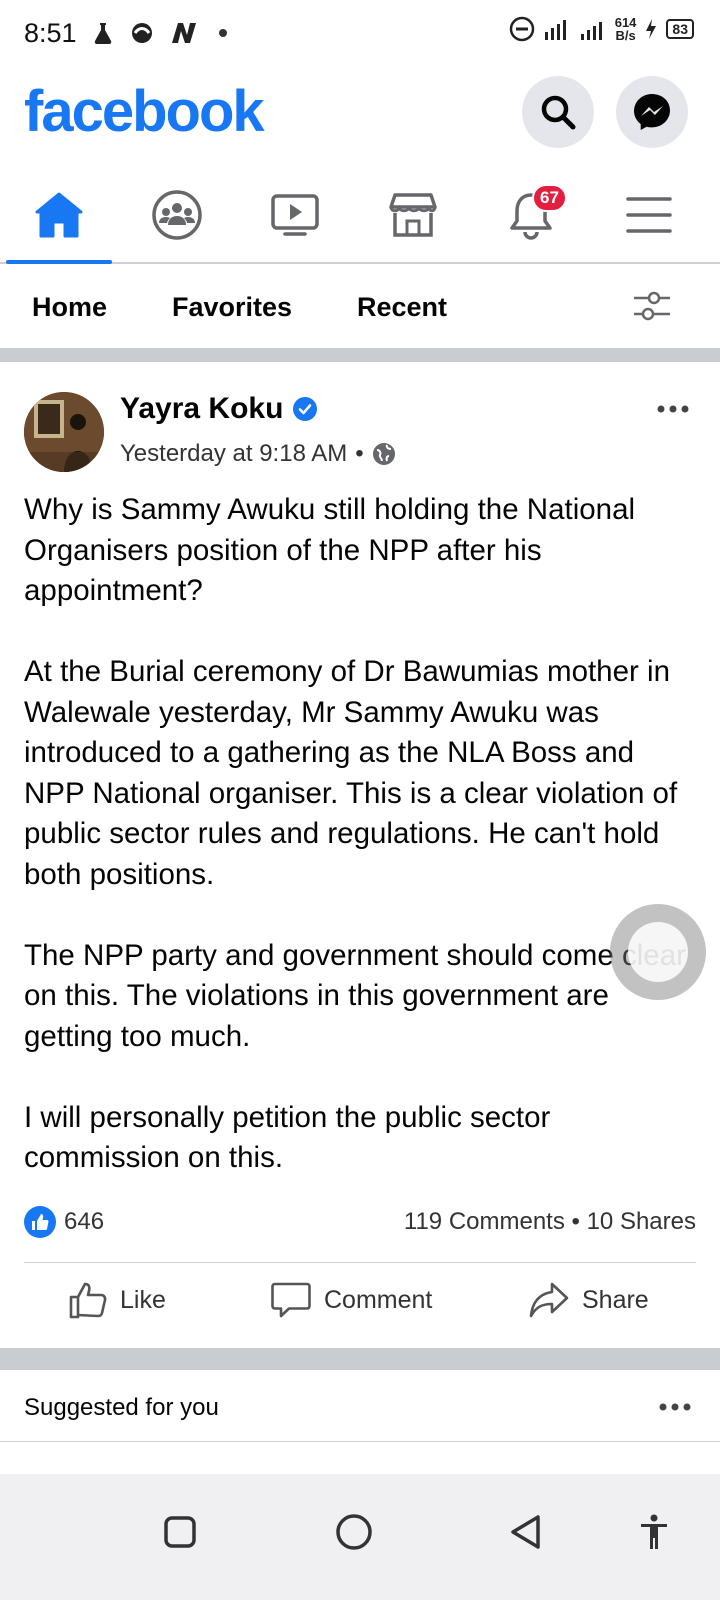  What do you see at coordinates (402, 307) in the screenshot?
I see `tab-recent: Recent` at bounding box center [402, 307].